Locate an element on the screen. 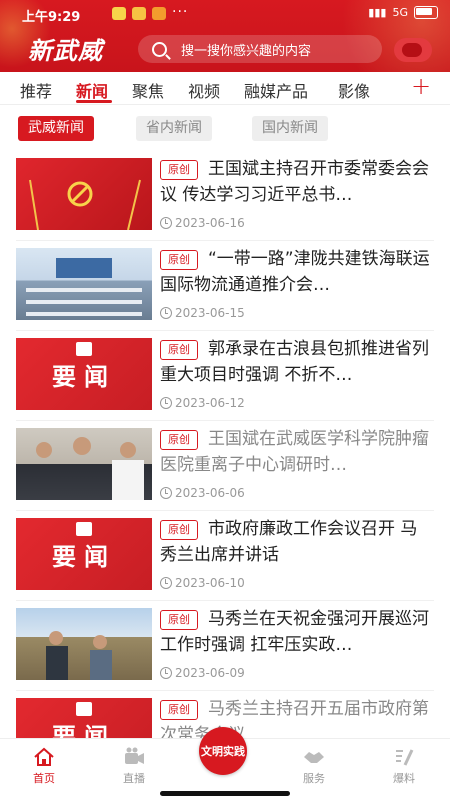 The height and width of the screenshot is (801, 450). tab-recommend: 推荐 is located at coordinates (36, 90).